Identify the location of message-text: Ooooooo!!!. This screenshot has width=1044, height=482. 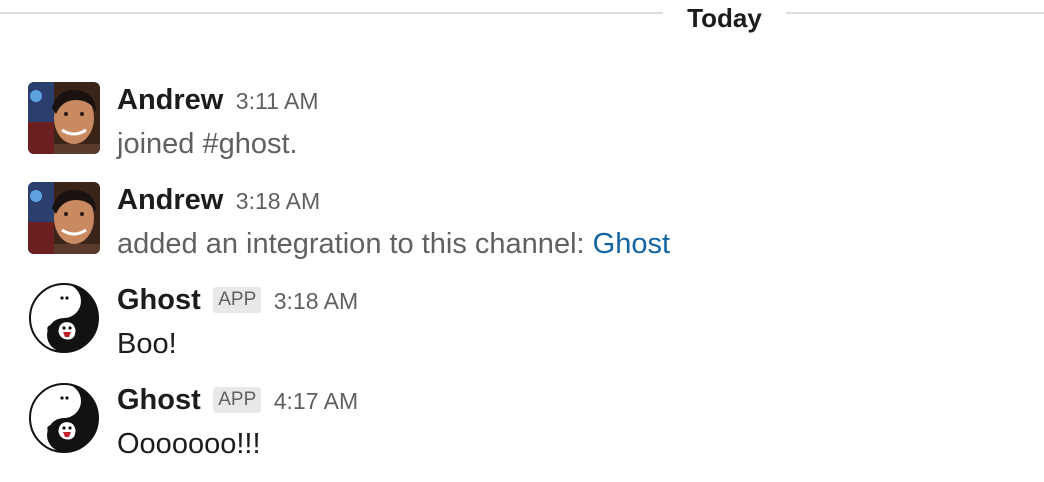
(189, 444).